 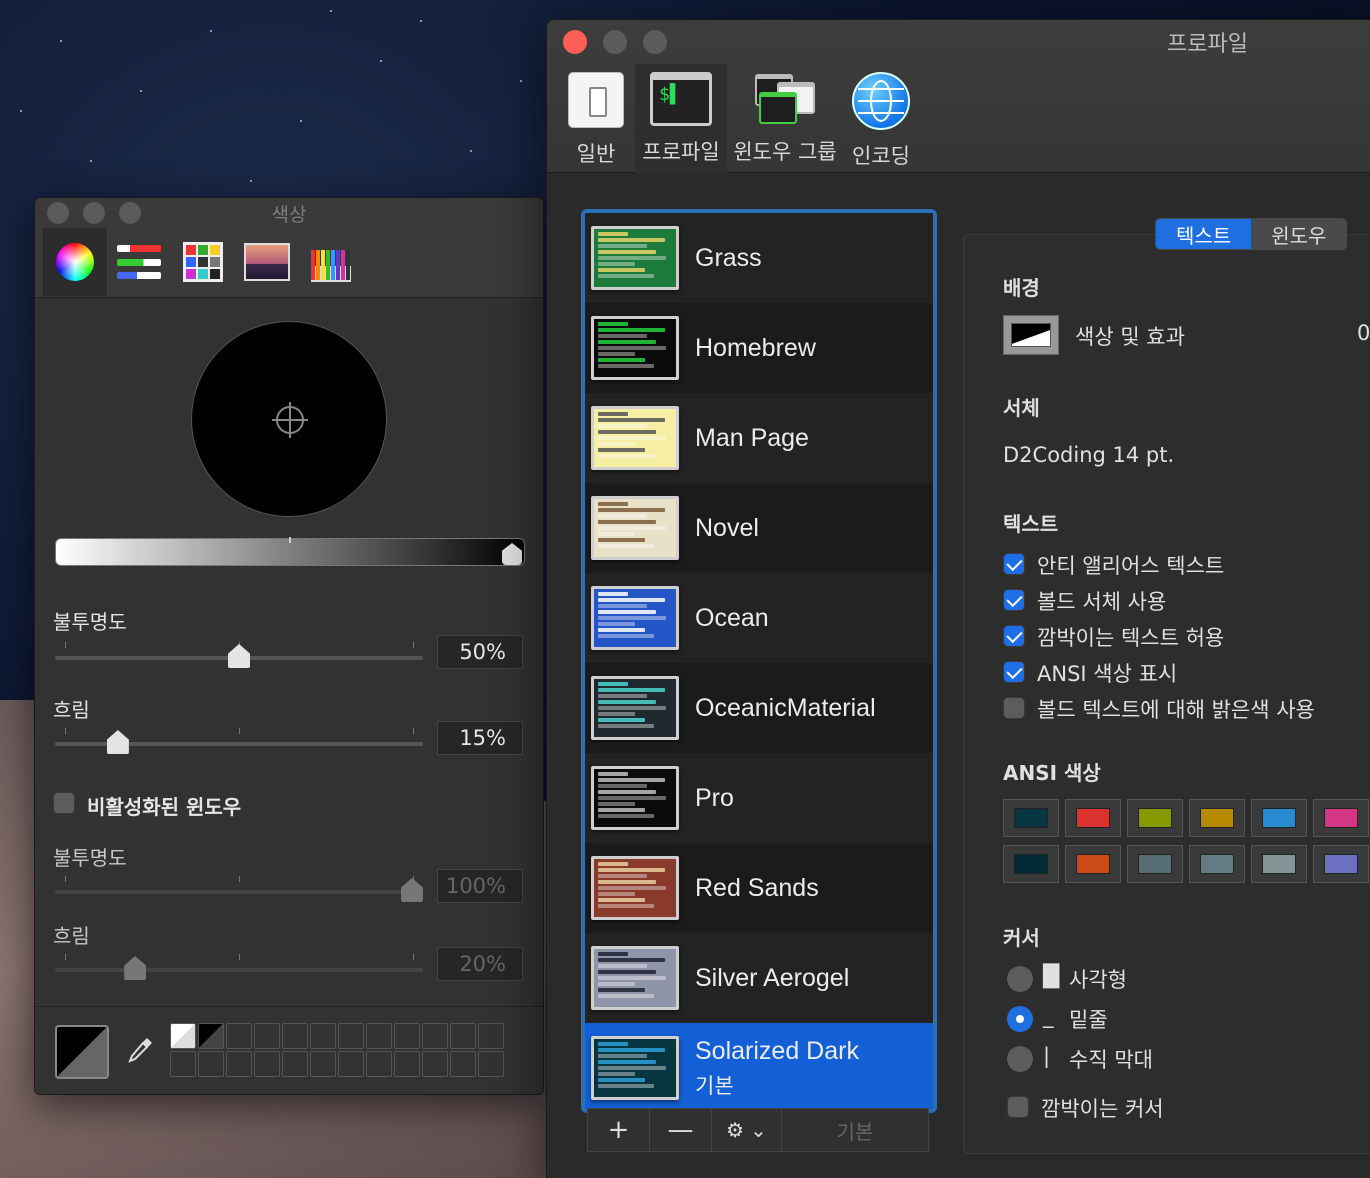 I want to click on inactive-blur-slider, so click(x=239, y=967).